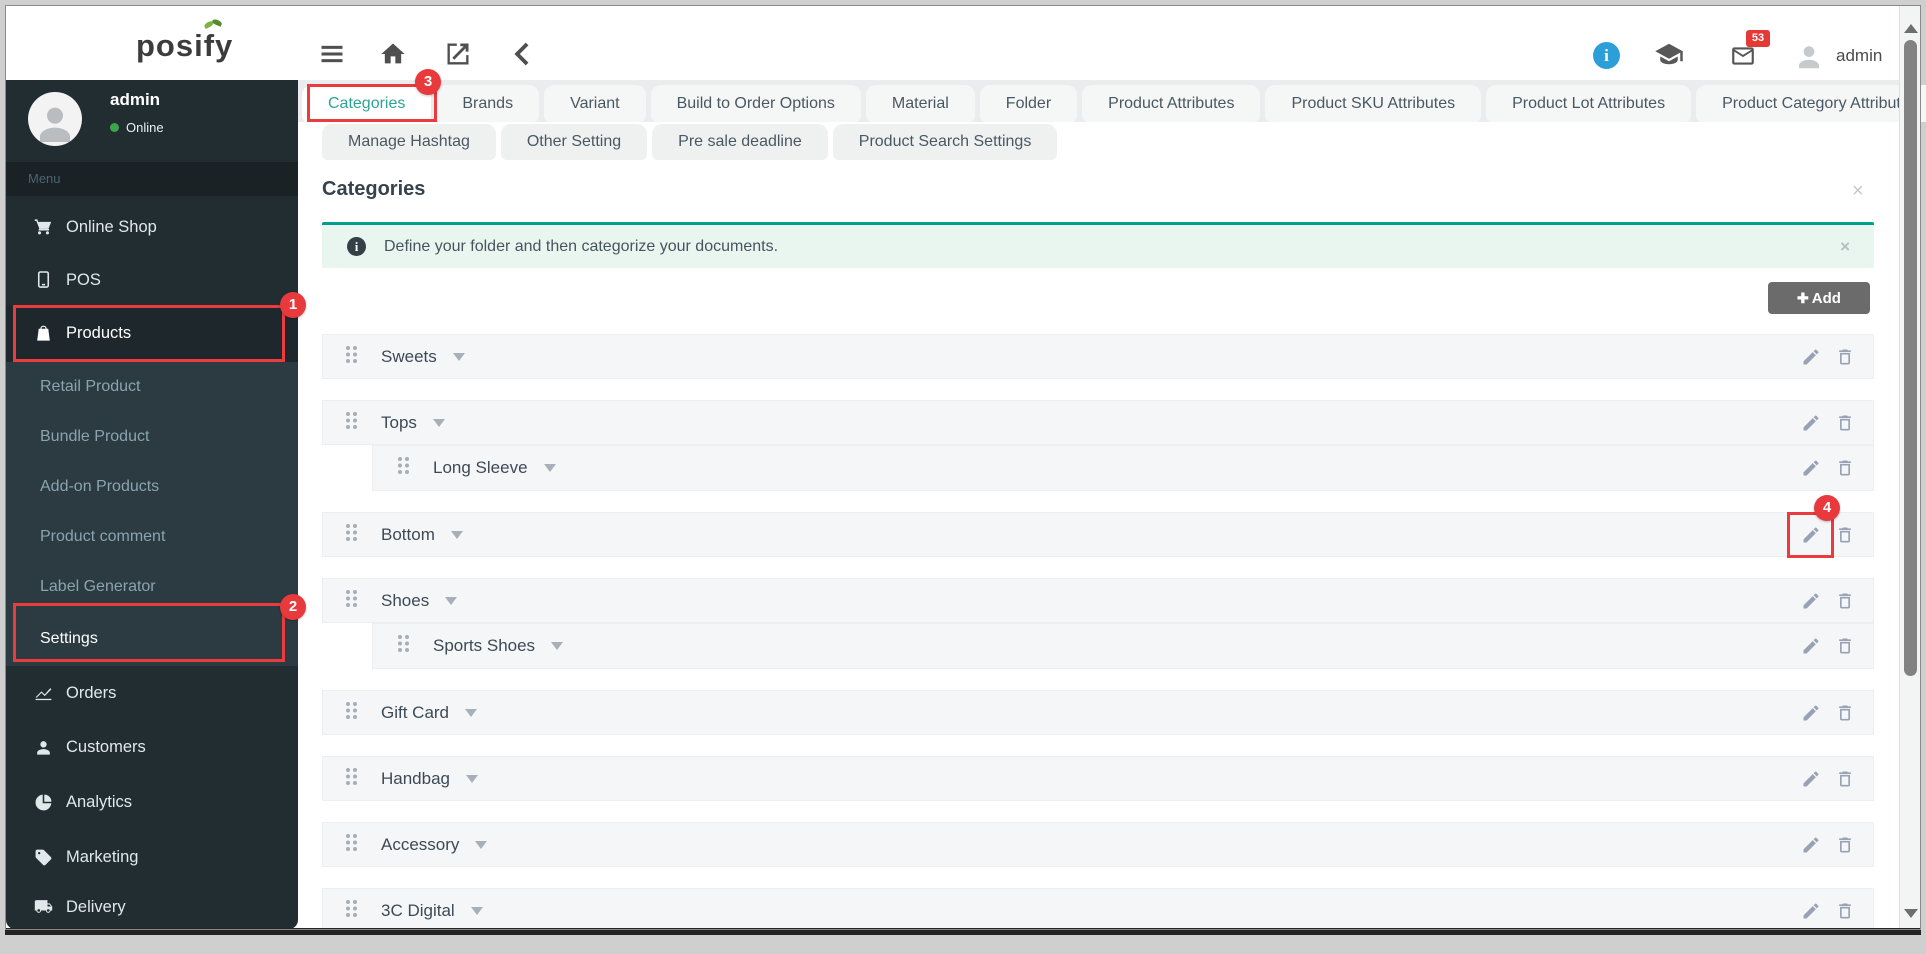 The height and width of the screenshot is (954, 1926). I want to click on category-name: Accessory, so click(420, 844).